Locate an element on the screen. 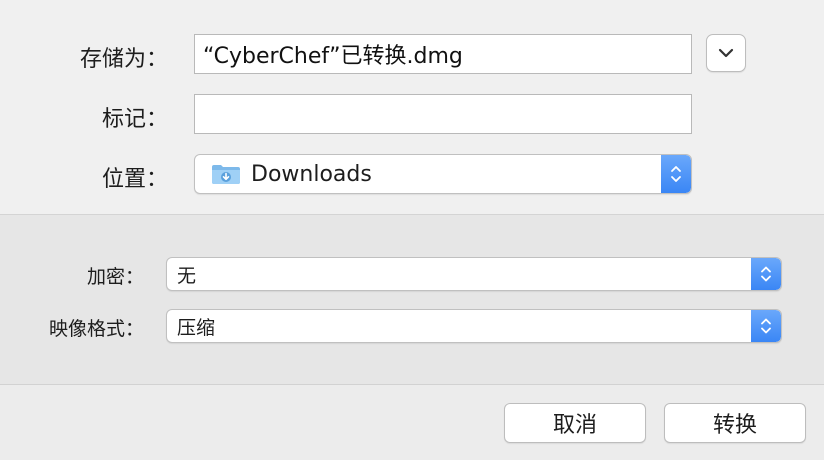 The image size is (824, 460). encryption-label: 加密： is located at coordinates (115, 277).